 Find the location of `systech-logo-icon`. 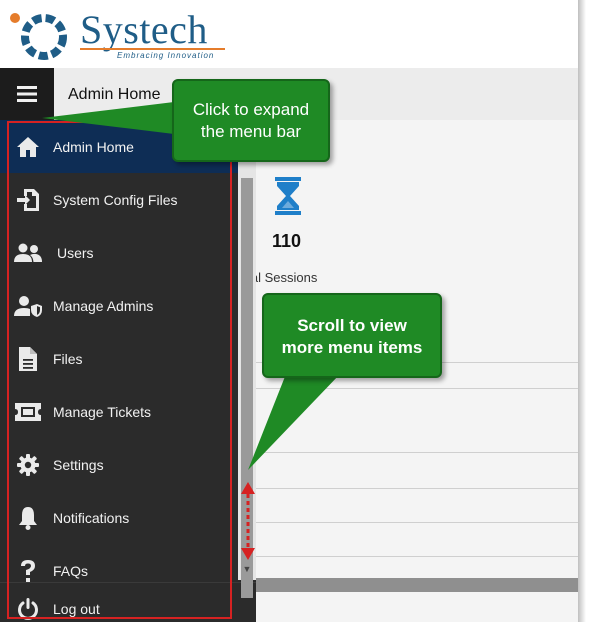

systech-logo-icon is located at coordinates (38, 36).